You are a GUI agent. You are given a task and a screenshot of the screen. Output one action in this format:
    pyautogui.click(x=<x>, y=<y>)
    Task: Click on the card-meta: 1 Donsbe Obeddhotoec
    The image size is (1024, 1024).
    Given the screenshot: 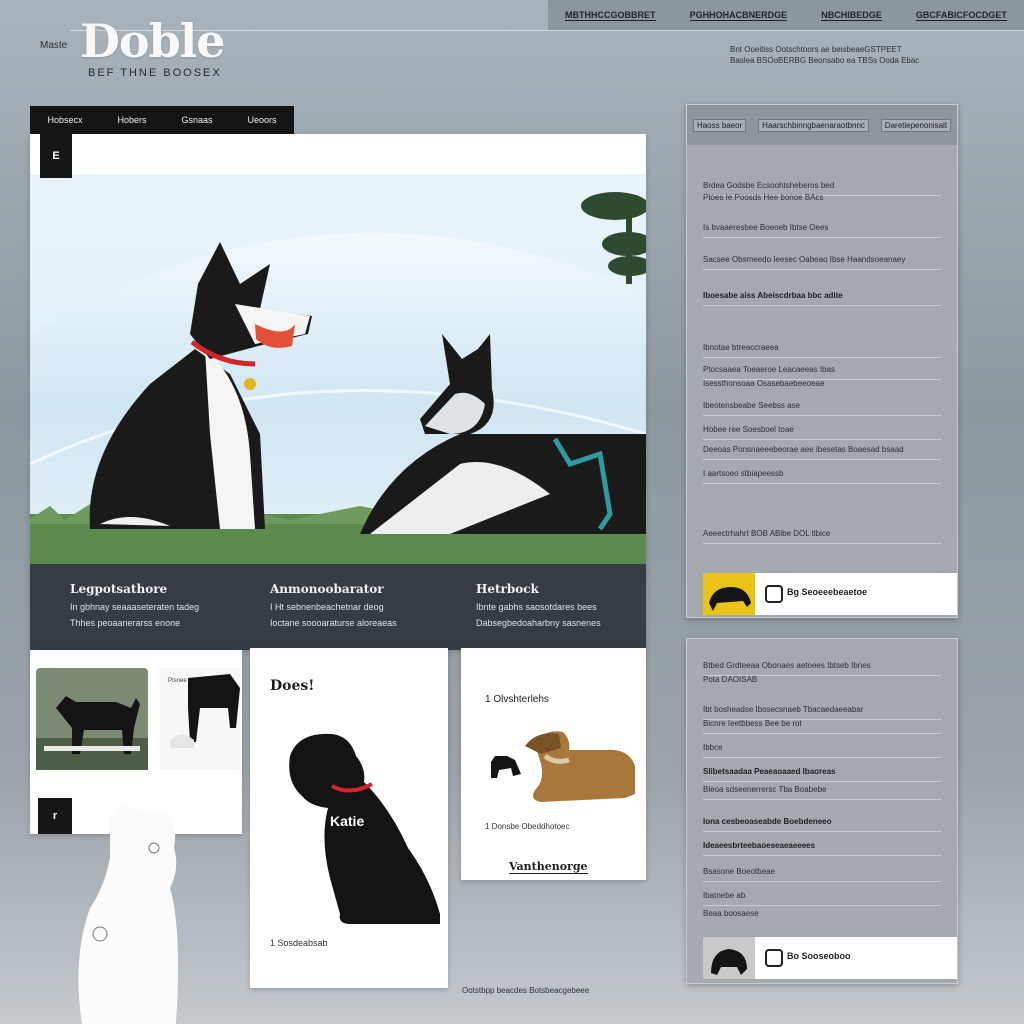 What is the action you would take?
    pyautogui.click(x=527, y=826)
    